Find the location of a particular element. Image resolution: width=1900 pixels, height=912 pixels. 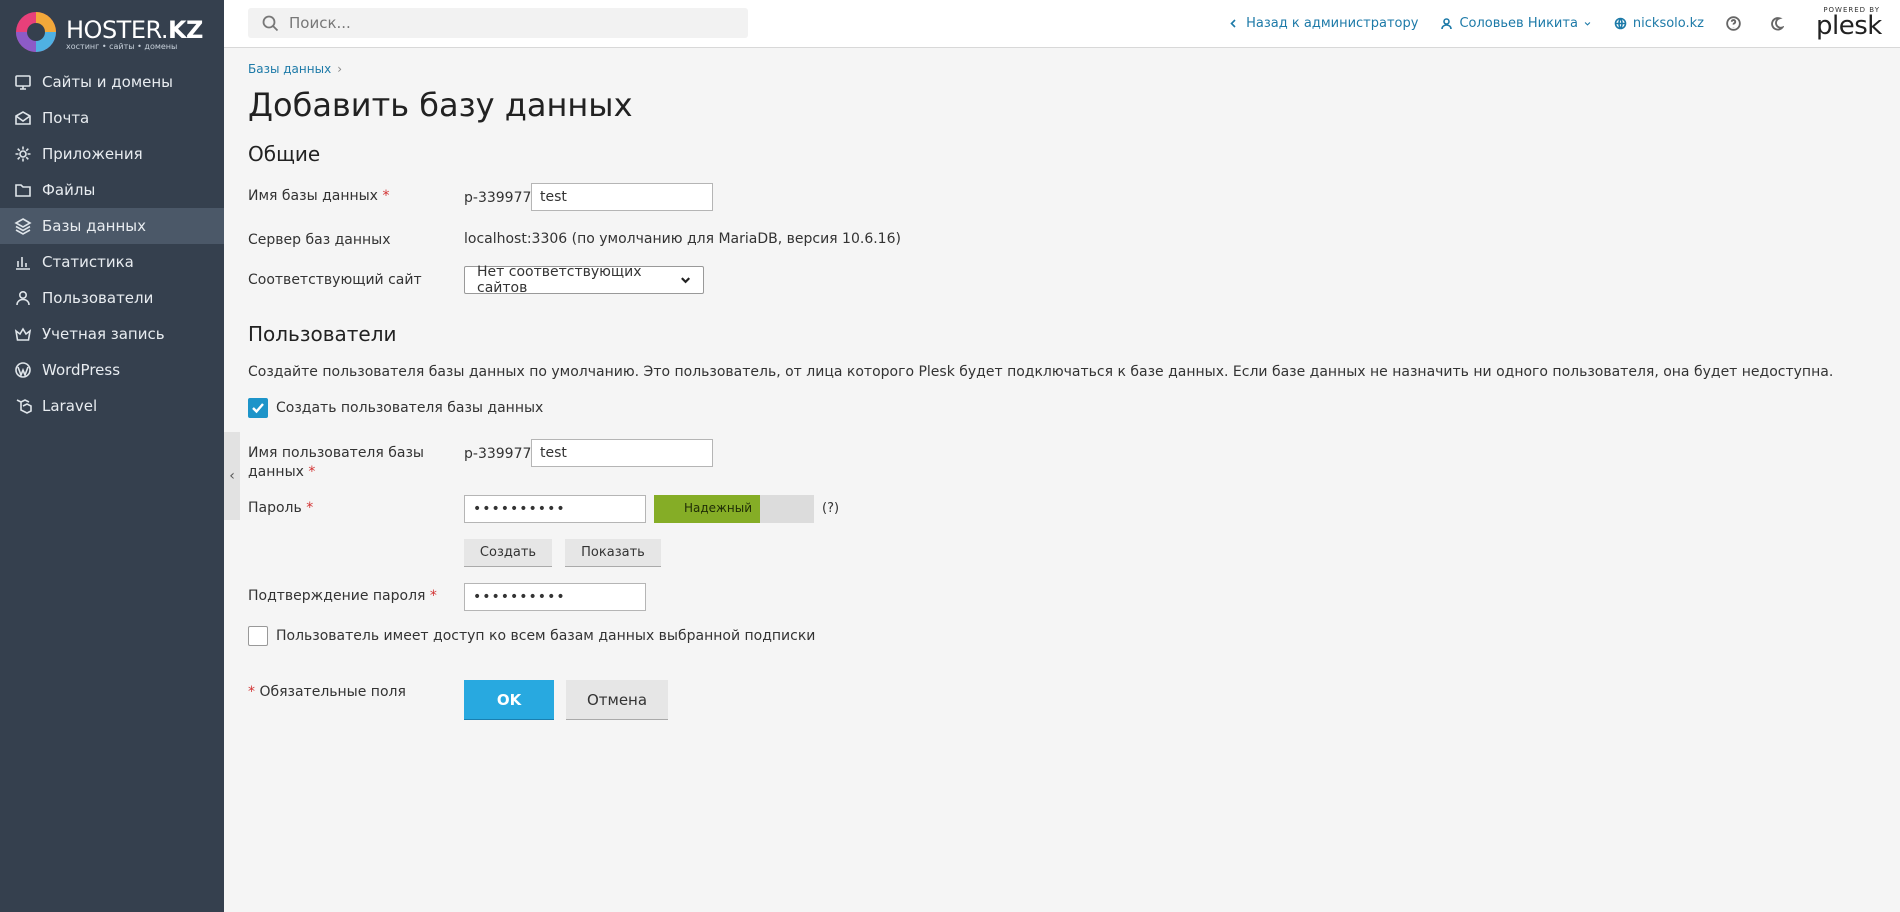

layers-icon is located at coordinates (23, 226).